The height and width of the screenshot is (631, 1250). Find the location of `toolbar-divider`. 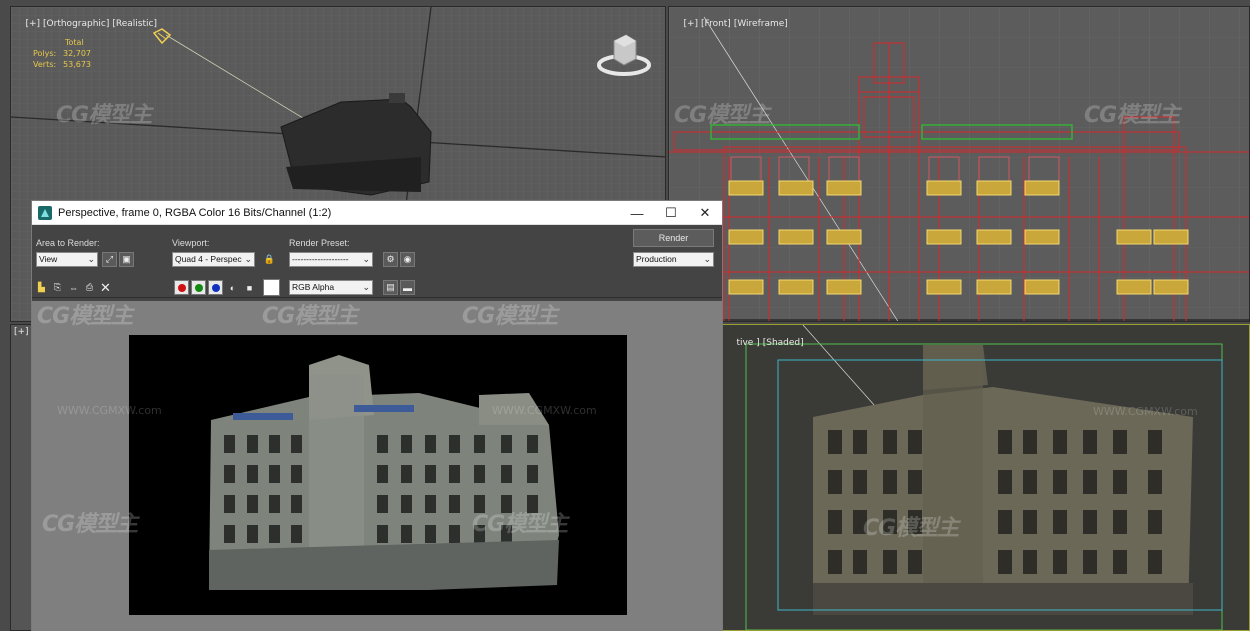

toolbar-divider is located at coordinates (377, 297).